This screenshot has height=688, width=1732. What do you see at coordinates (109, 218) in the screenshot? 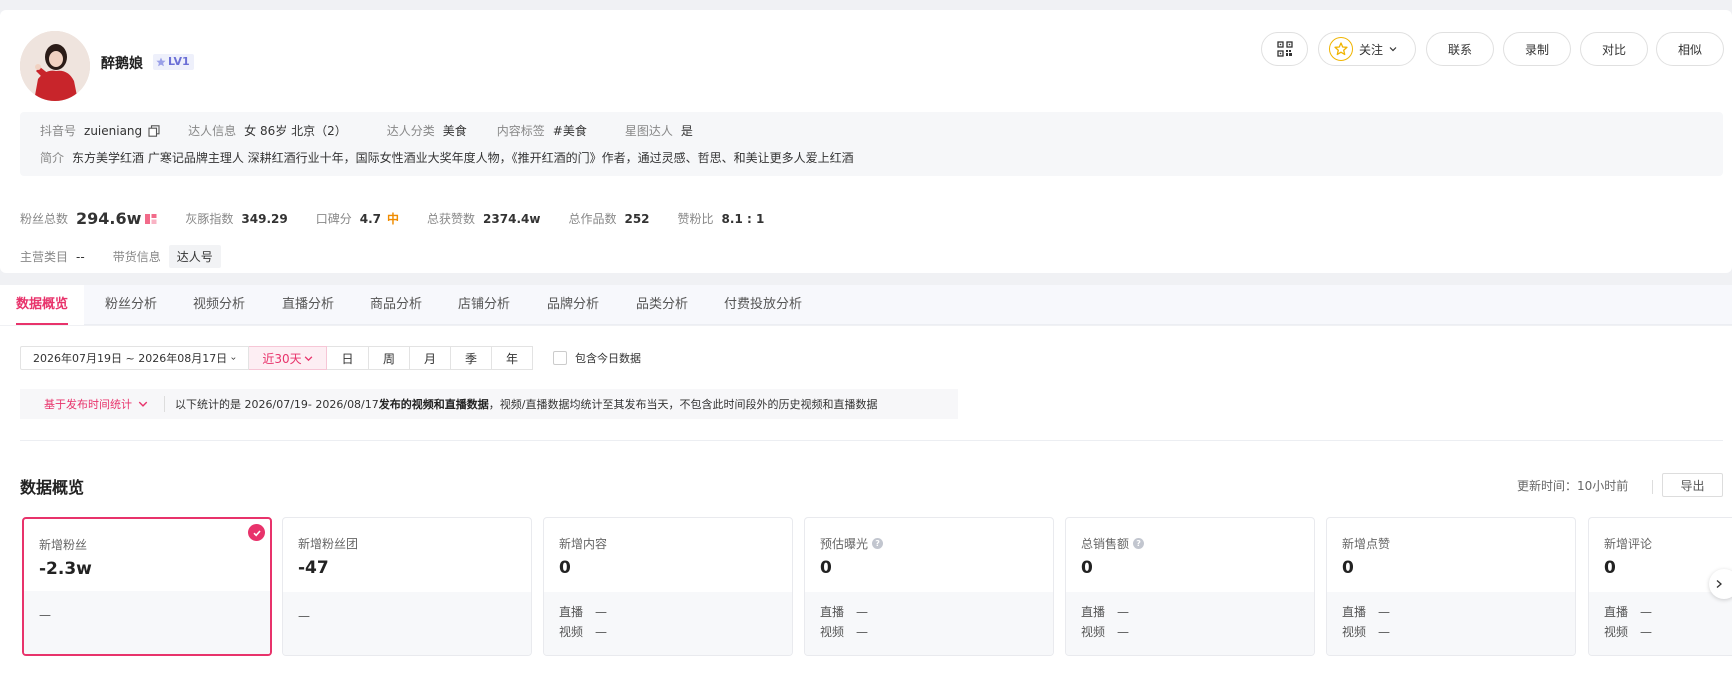
I see `fans-value: 294.6w` at bounding box center [109, 218].